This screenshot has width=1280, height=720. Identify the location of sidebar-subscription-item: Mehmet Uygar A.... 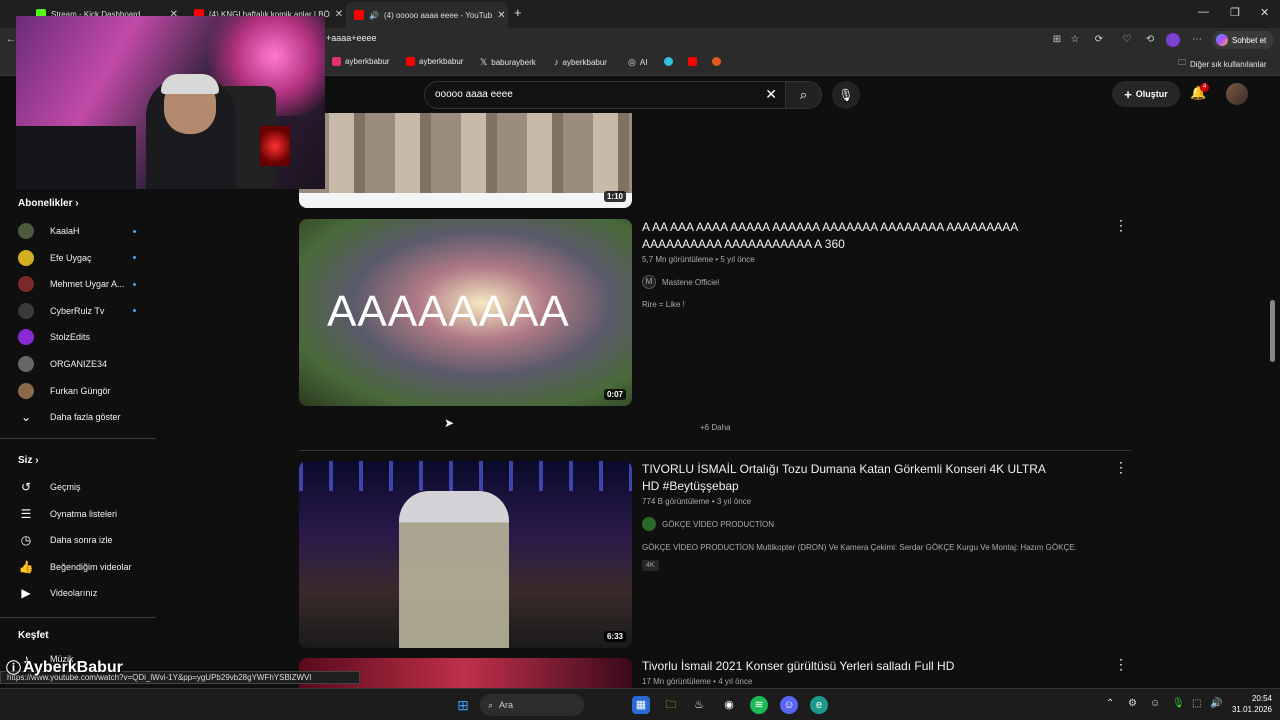
(83, 284).